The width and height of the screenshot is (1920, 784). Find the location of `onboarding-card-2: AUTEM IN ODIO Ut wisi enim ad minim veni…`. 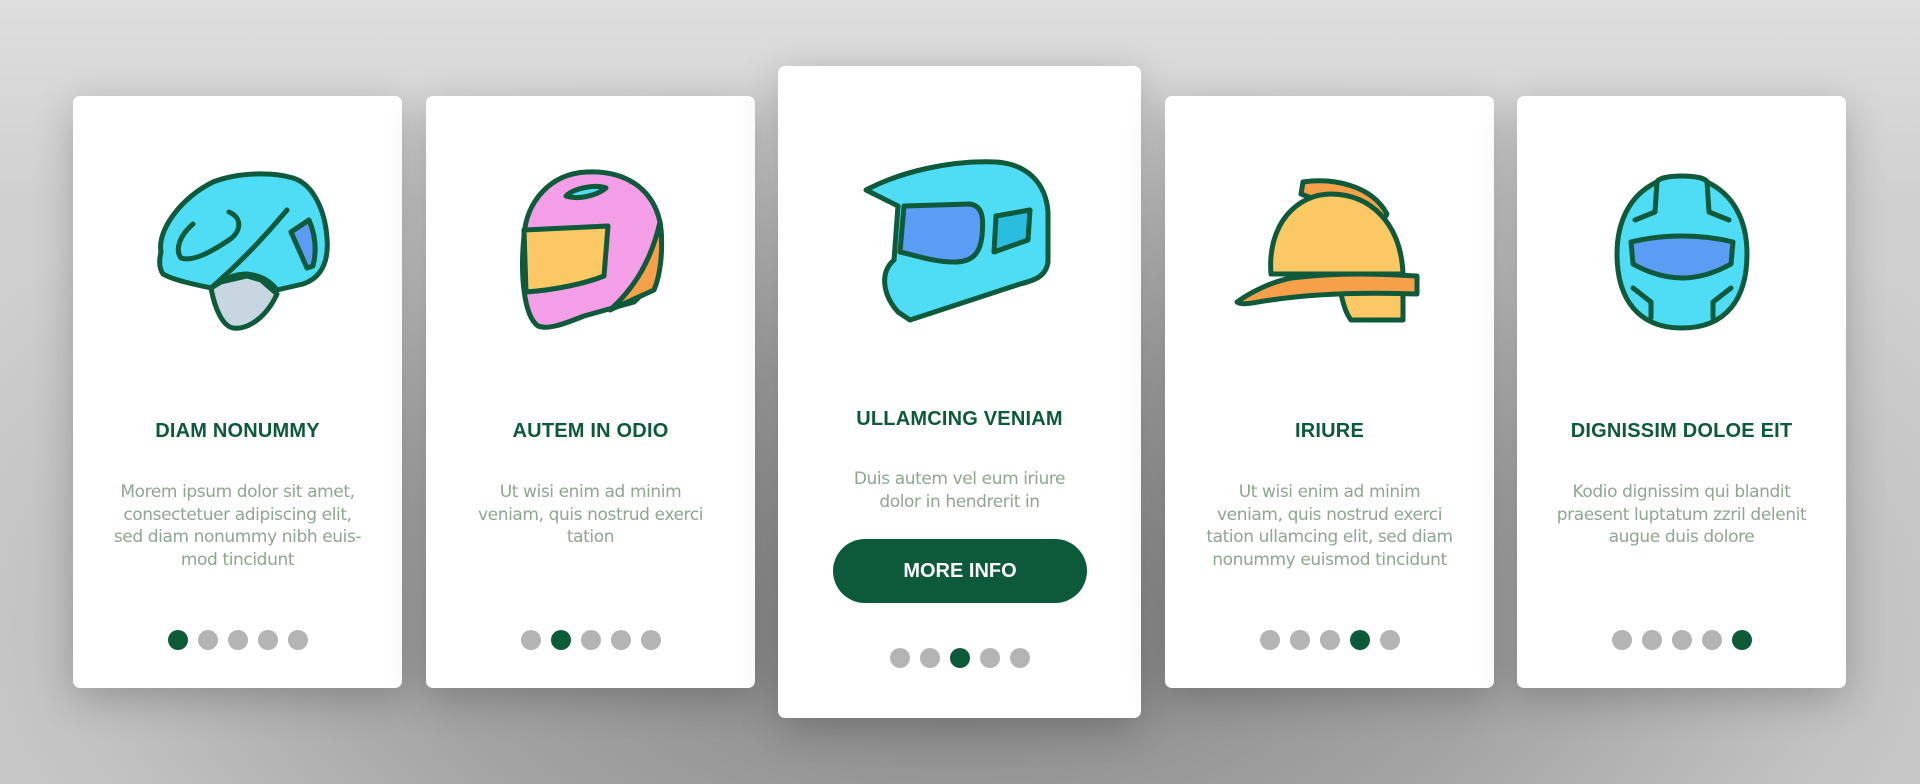

onboarding-card-2: AUTEM IN ODIO Ut wisi enim ad minim veni… is located at coordinates (590, 392).